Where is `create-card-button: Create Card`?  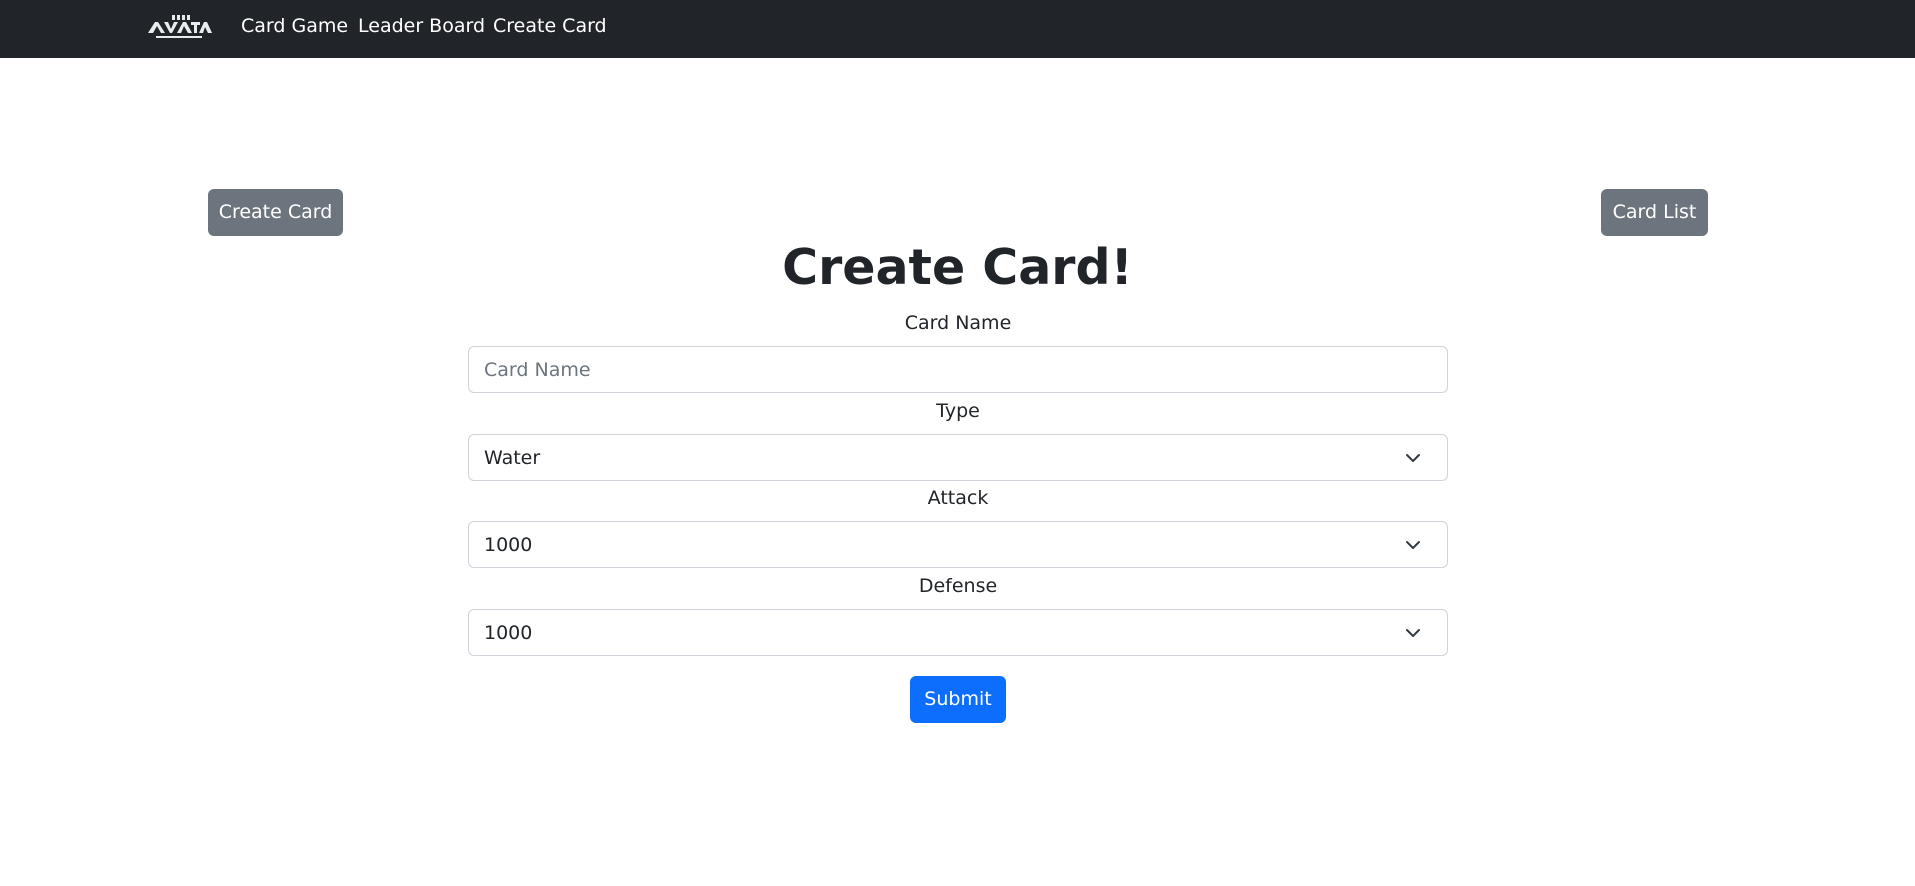
create-card-button: Create Card is located at coordinates (275, 212).